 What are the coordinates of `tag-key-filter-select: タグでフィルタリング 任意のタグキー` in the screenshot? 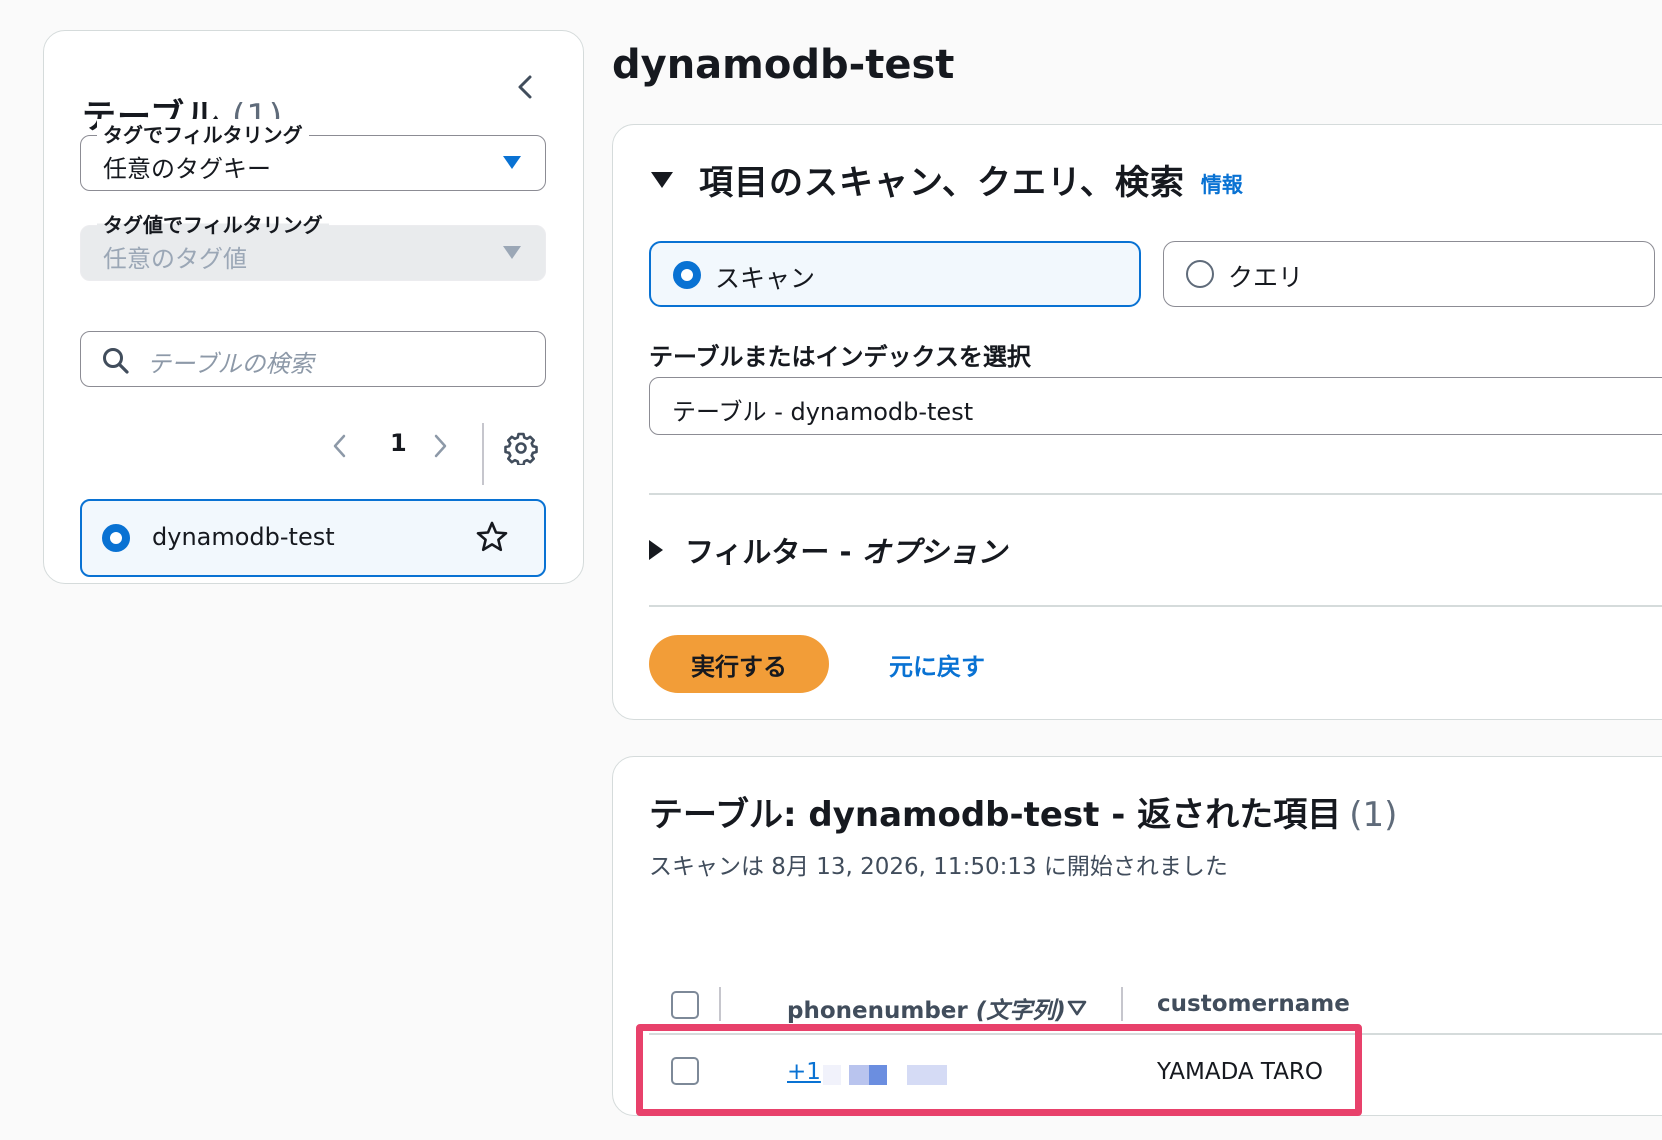 It's located at (313, 155).